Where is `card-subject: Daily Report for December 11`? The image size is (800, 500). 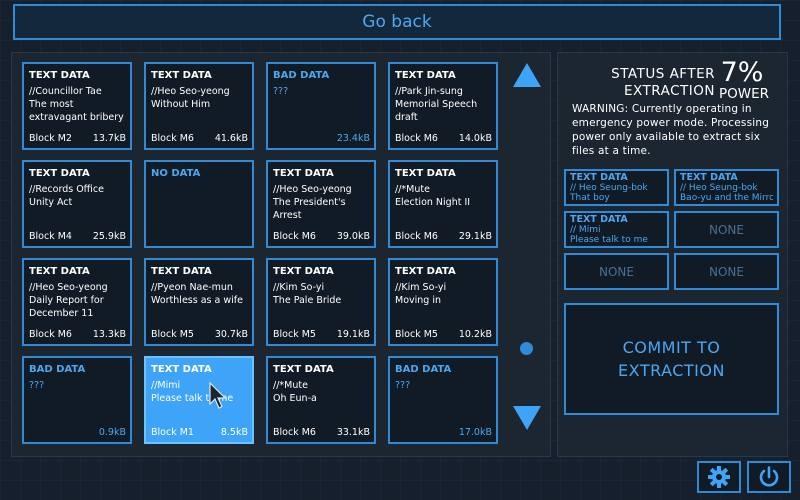 card-subject: Daily Report for December 11 is located at coordinates (66, 307).